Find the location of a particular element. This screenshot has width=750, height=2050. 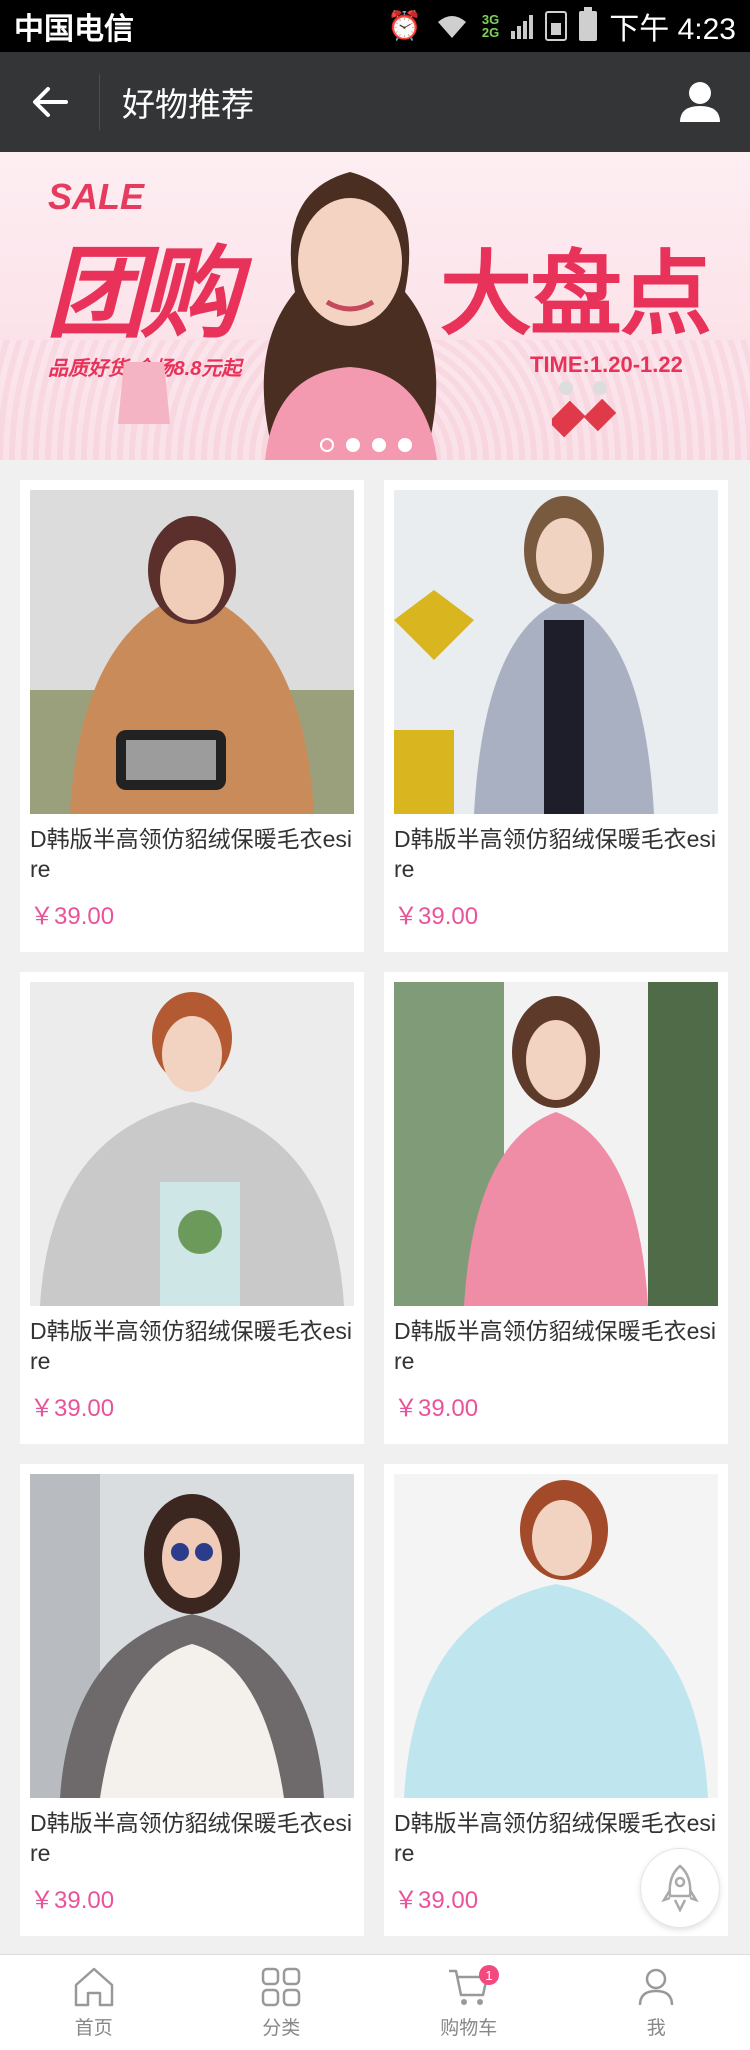

back-button is located at coordinates (50, 102).